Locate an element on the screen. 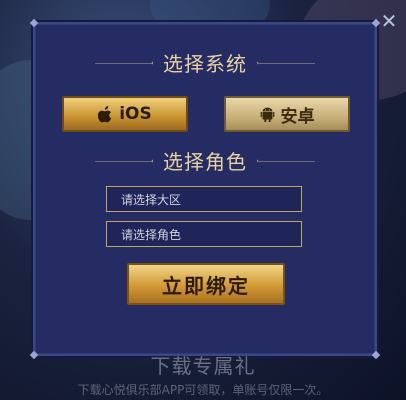  gift-title: 下载专属礼 is located at coordinates (203, 366).